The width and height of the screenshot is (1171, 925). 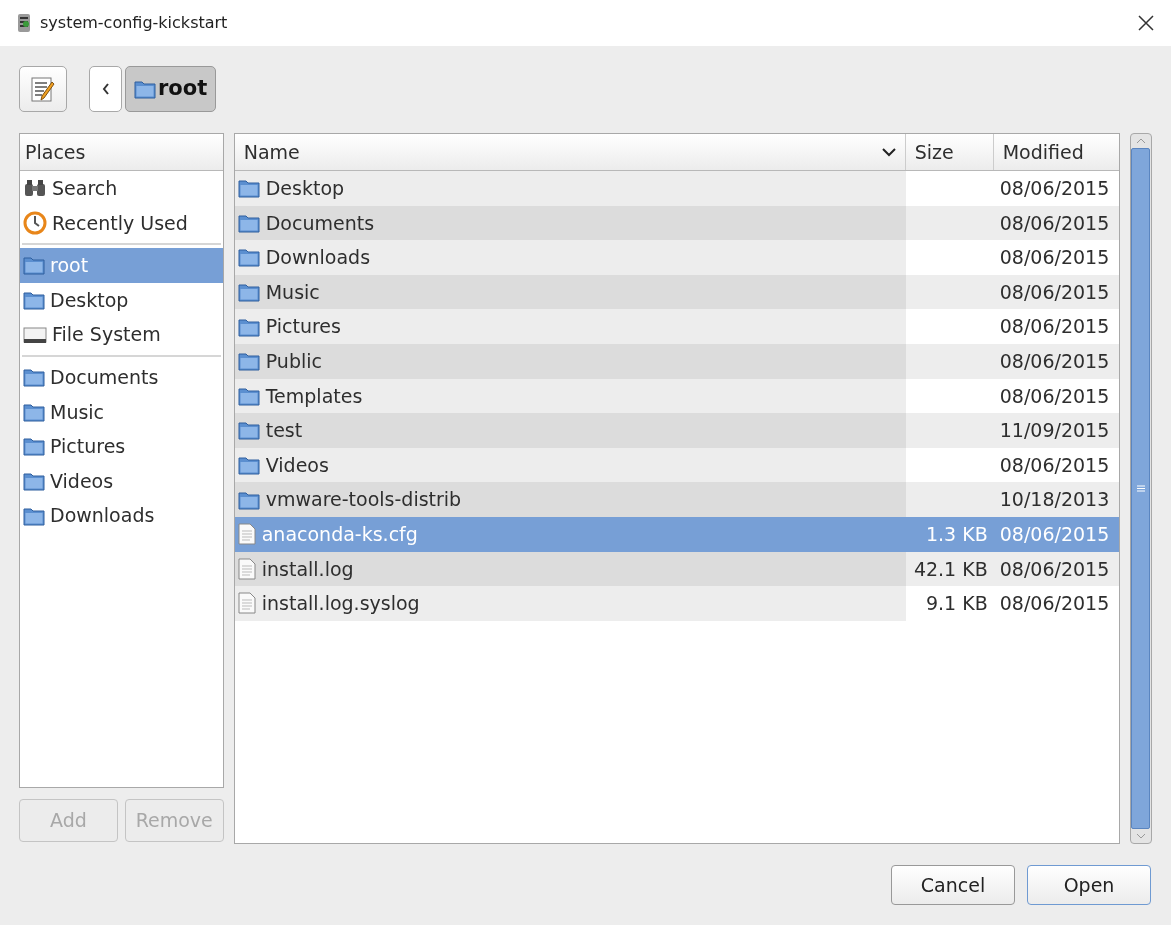 What do you see at coordinates (121, 412) in the screenshot?
I see `sidebar-item: Music` at bounding box center [121, 412].